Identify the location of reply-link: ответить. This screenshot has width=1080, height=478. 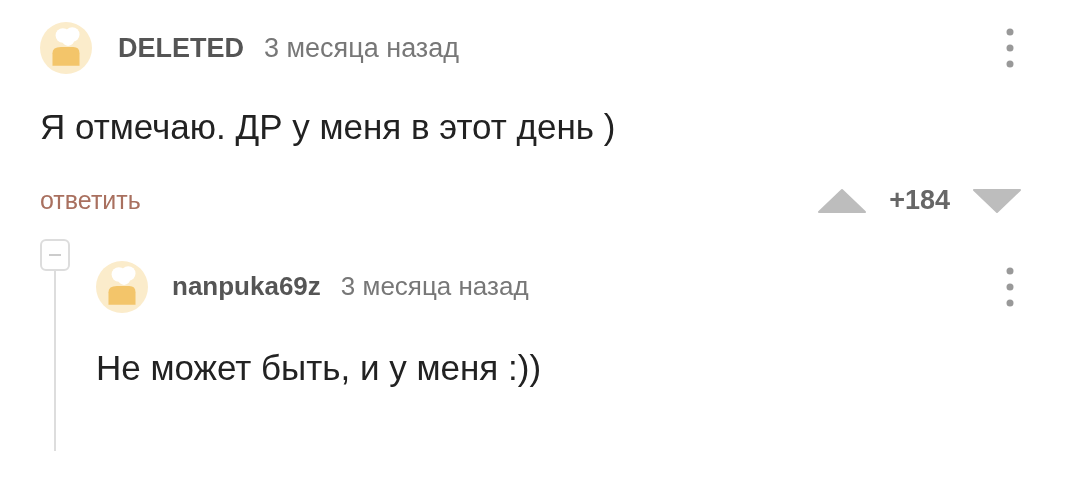
(90, 200).